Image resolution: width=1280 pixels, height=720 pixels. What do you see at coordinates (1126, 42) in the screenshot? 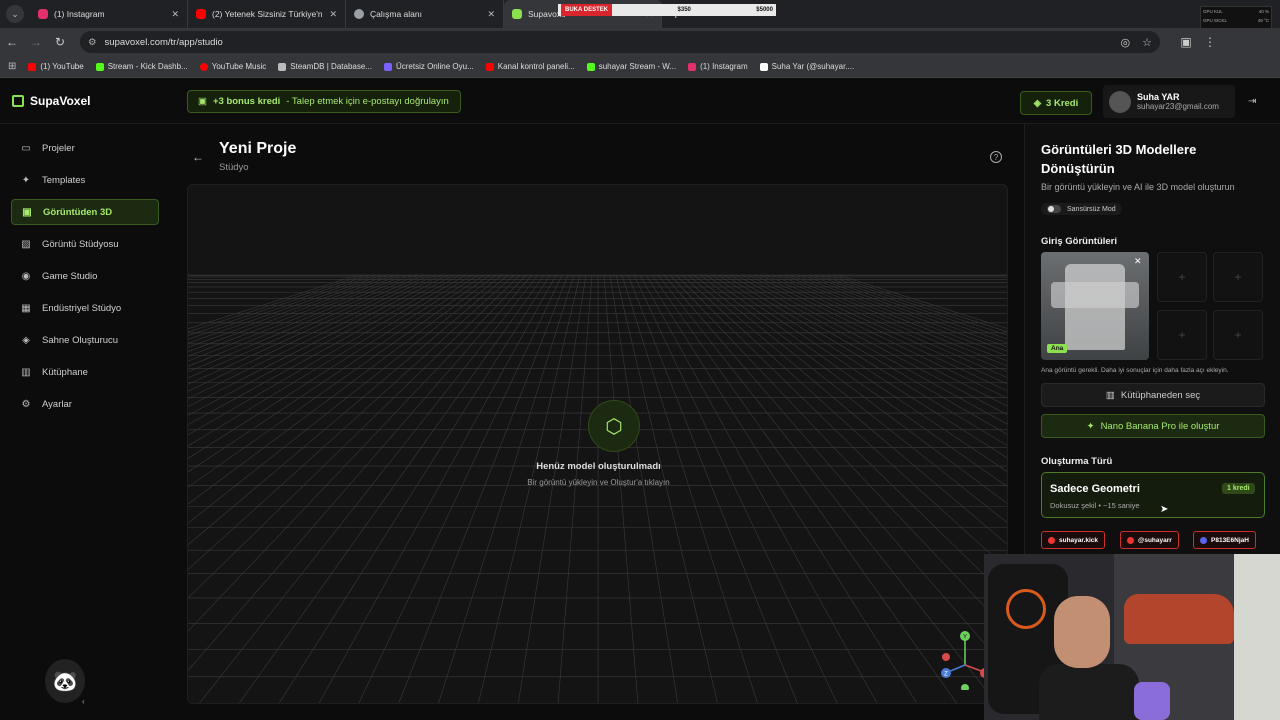
I see `eye-off-icon: ◎` at bounding box center [1126, 42].